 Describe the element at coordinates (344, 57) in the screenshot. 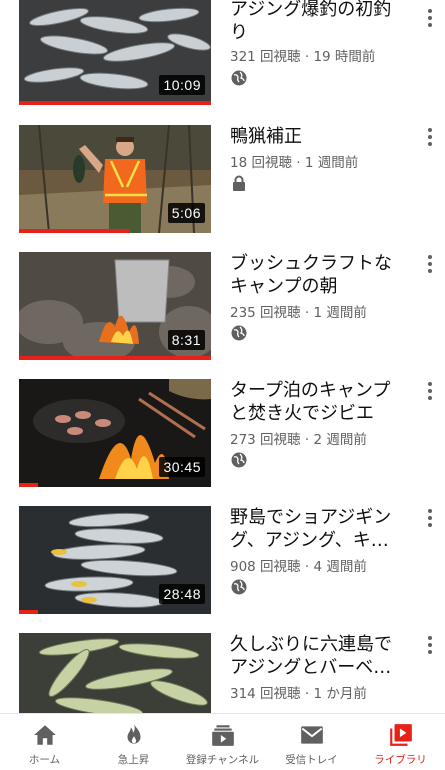

I see `upload-age: 19 時間前` at that location.